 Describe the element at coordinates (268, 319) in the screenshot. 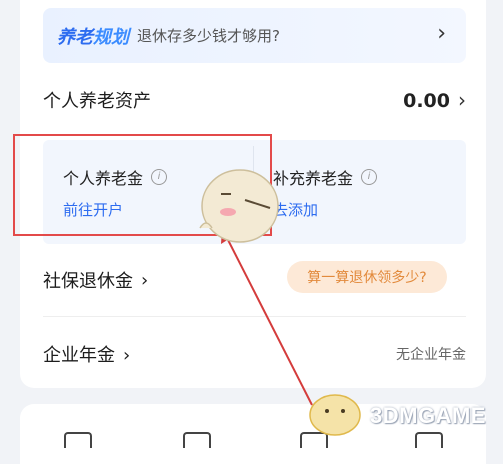

I see `annotation-arrow` at that location.